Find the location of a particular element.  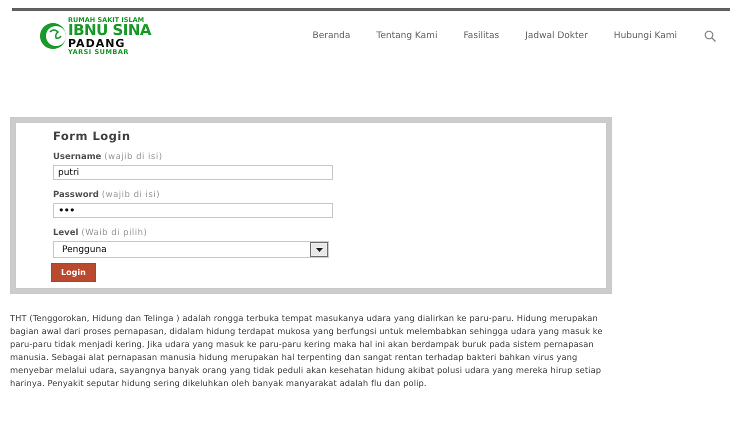

logo-text: IBNU SINA is located at coordinates (110, 30).